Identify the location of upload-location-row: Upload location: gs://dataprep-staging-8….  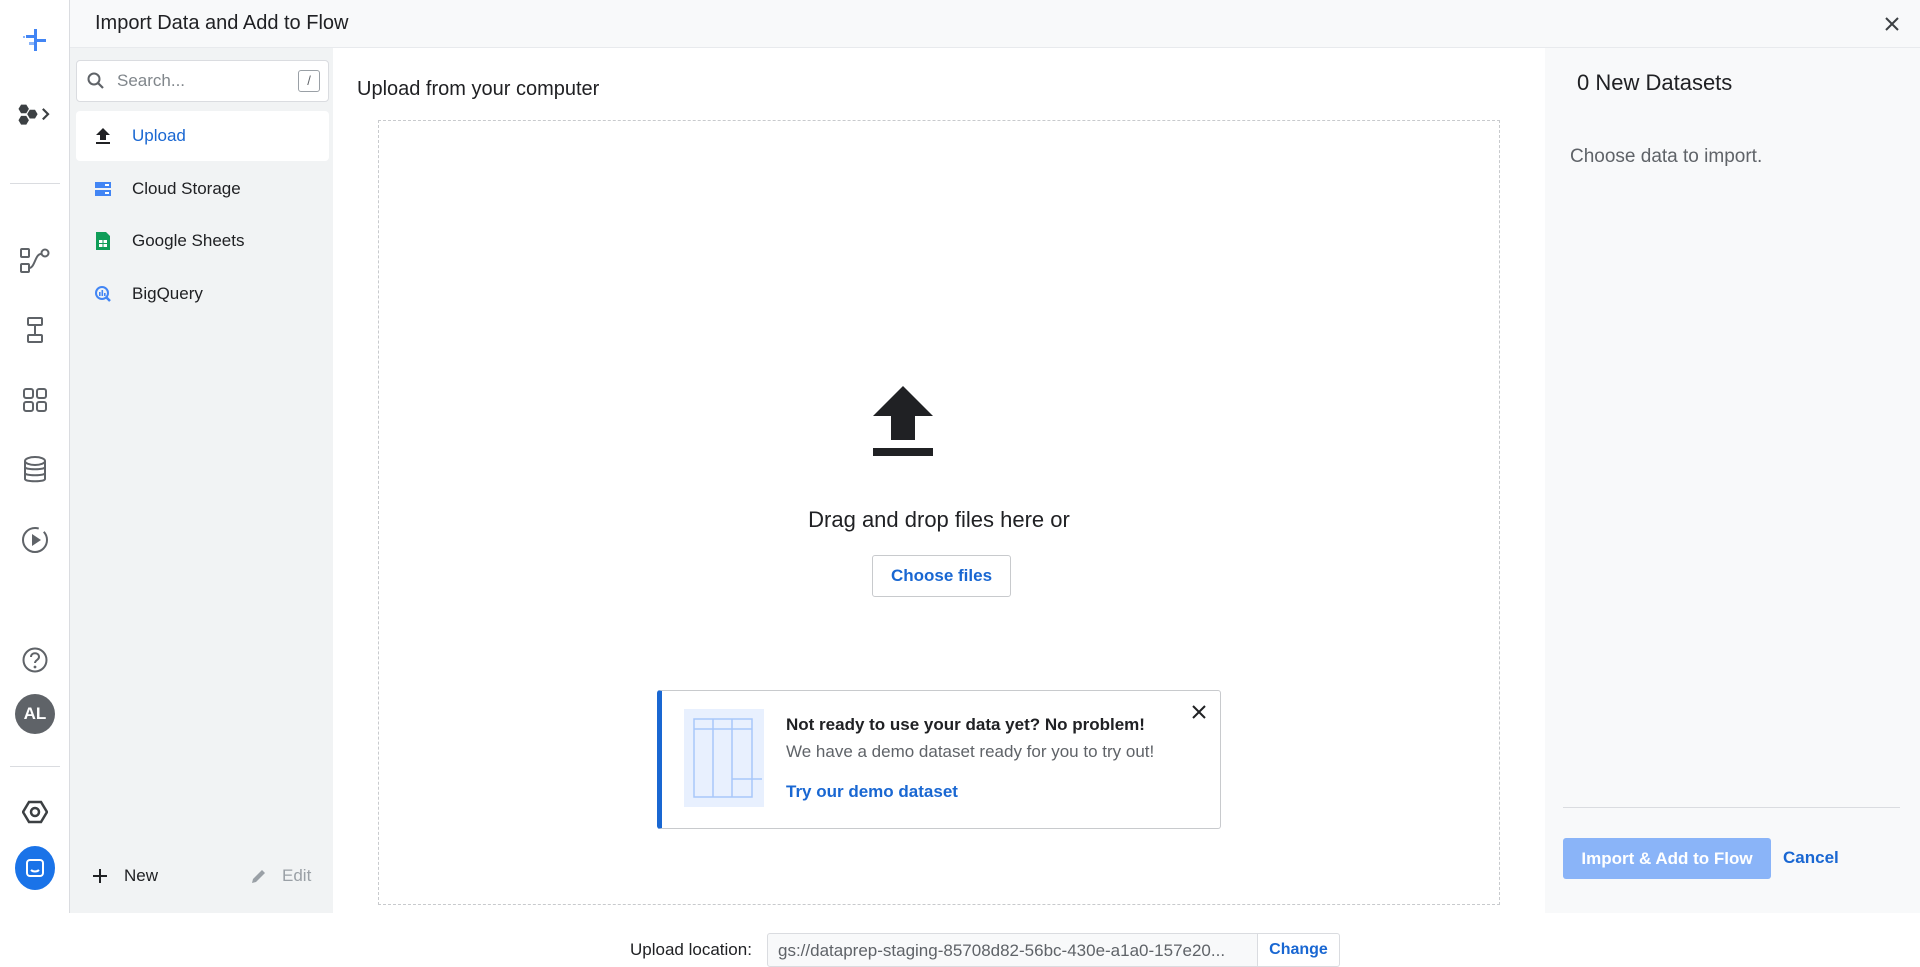
(939, 950).